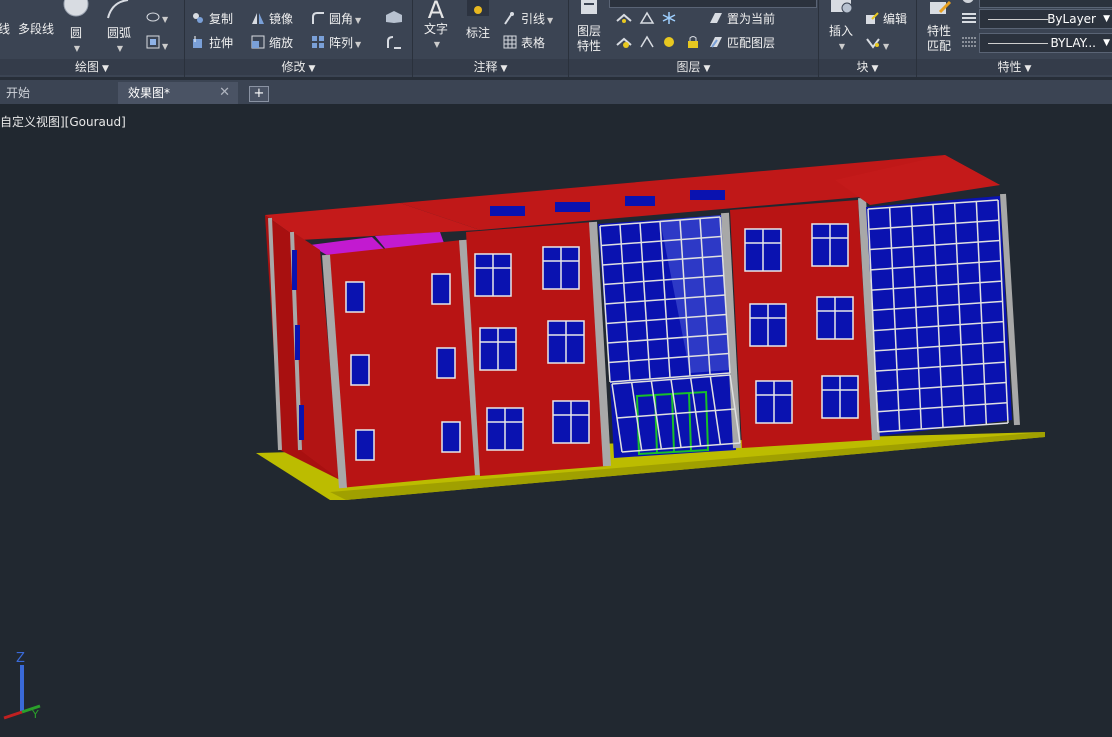 This screenshot has height=737, width=1112. What do you see at coordinates (92, 38) in the screenshot?
I see `draw-panel: 线 多段线 圆 ▼ 圆弧 ▼ ▼ ▼ 绘图 ▼` at bounding box center [92, 38].